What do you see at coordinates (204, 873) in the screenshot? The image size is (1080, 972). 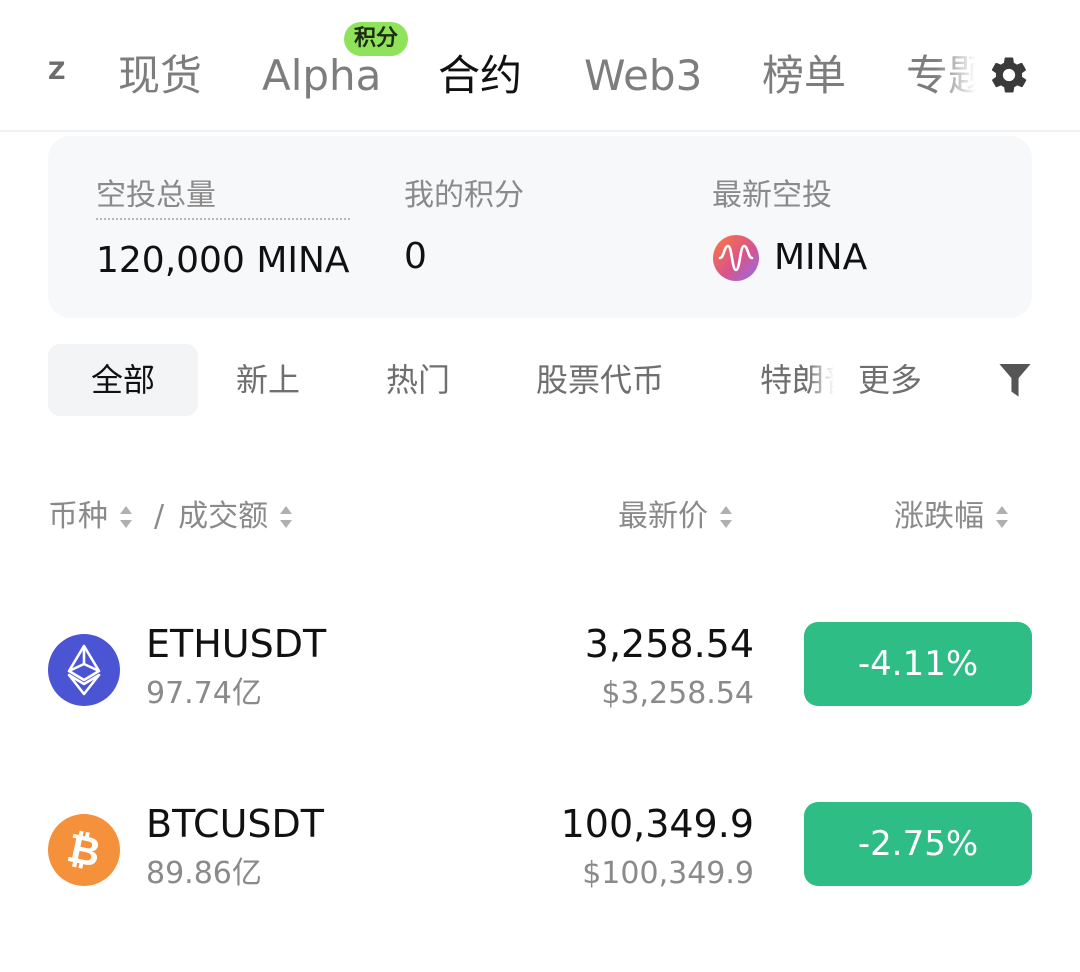 I see `pair-volume: 89.86亿` at bounding box center [204, 873].